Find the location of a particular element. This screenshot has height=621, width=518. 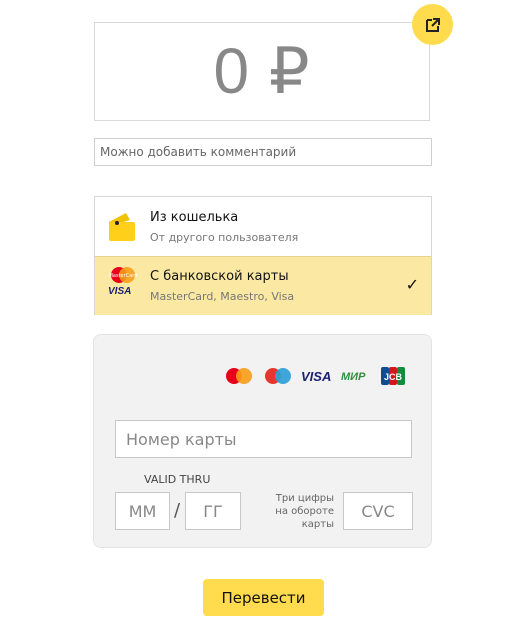

maestro-logo-icon is located at coordinates (278, 376).